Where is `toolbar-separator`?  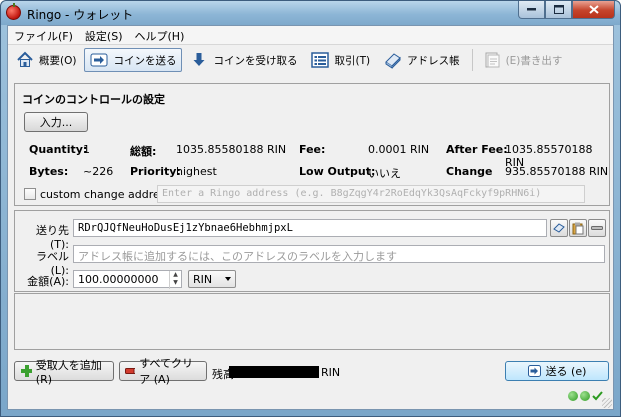
toolbar-separator is located at coordinates (472, 60).